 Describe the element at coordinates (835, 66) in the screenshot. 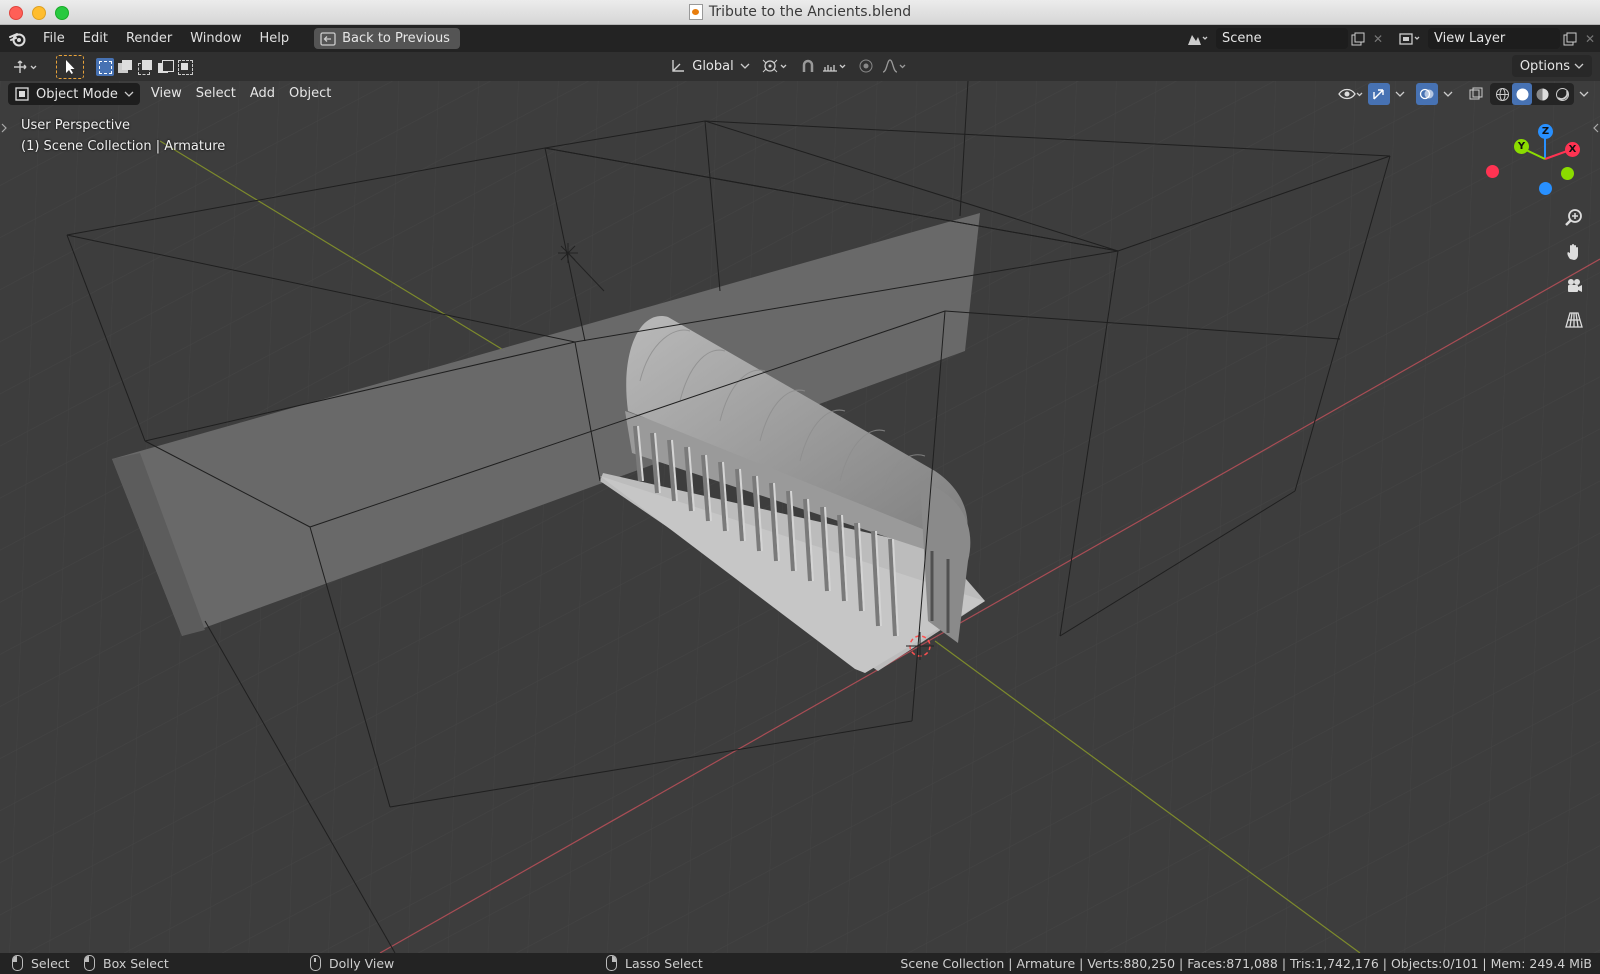

I see `snap-target-dropdown` at that location.